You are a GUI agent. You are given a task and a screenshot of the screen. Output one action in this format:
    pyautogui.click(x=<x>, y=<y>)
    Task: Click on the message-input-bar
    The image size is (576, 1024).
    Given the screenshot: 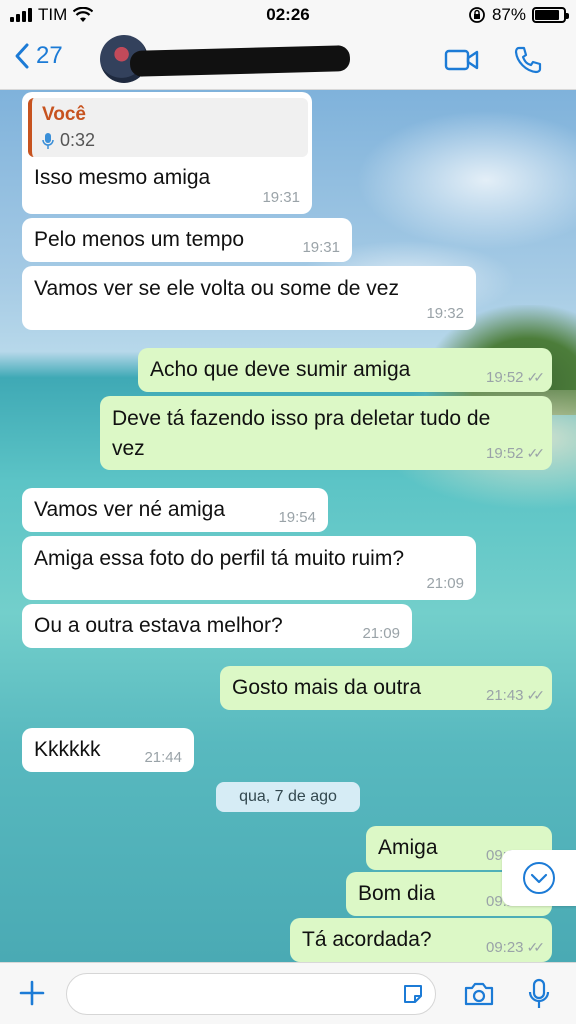 What is the action you would take?
    pyautogui.click(x=288, y=993)
    